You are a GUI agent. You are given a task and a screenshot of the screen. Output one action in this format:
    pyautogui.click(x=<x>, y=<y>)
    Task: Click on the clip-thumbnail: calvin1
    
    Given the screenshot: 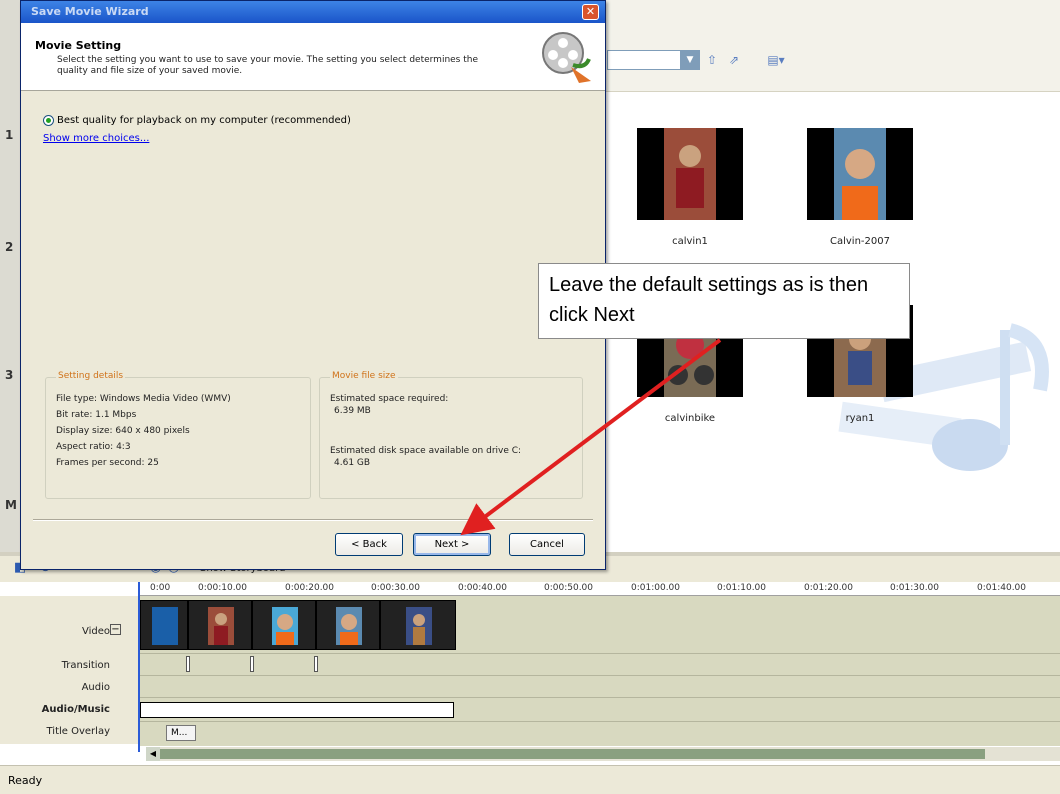 What is the action you would take?
    pyautogui.click(x=690, y=187)
    